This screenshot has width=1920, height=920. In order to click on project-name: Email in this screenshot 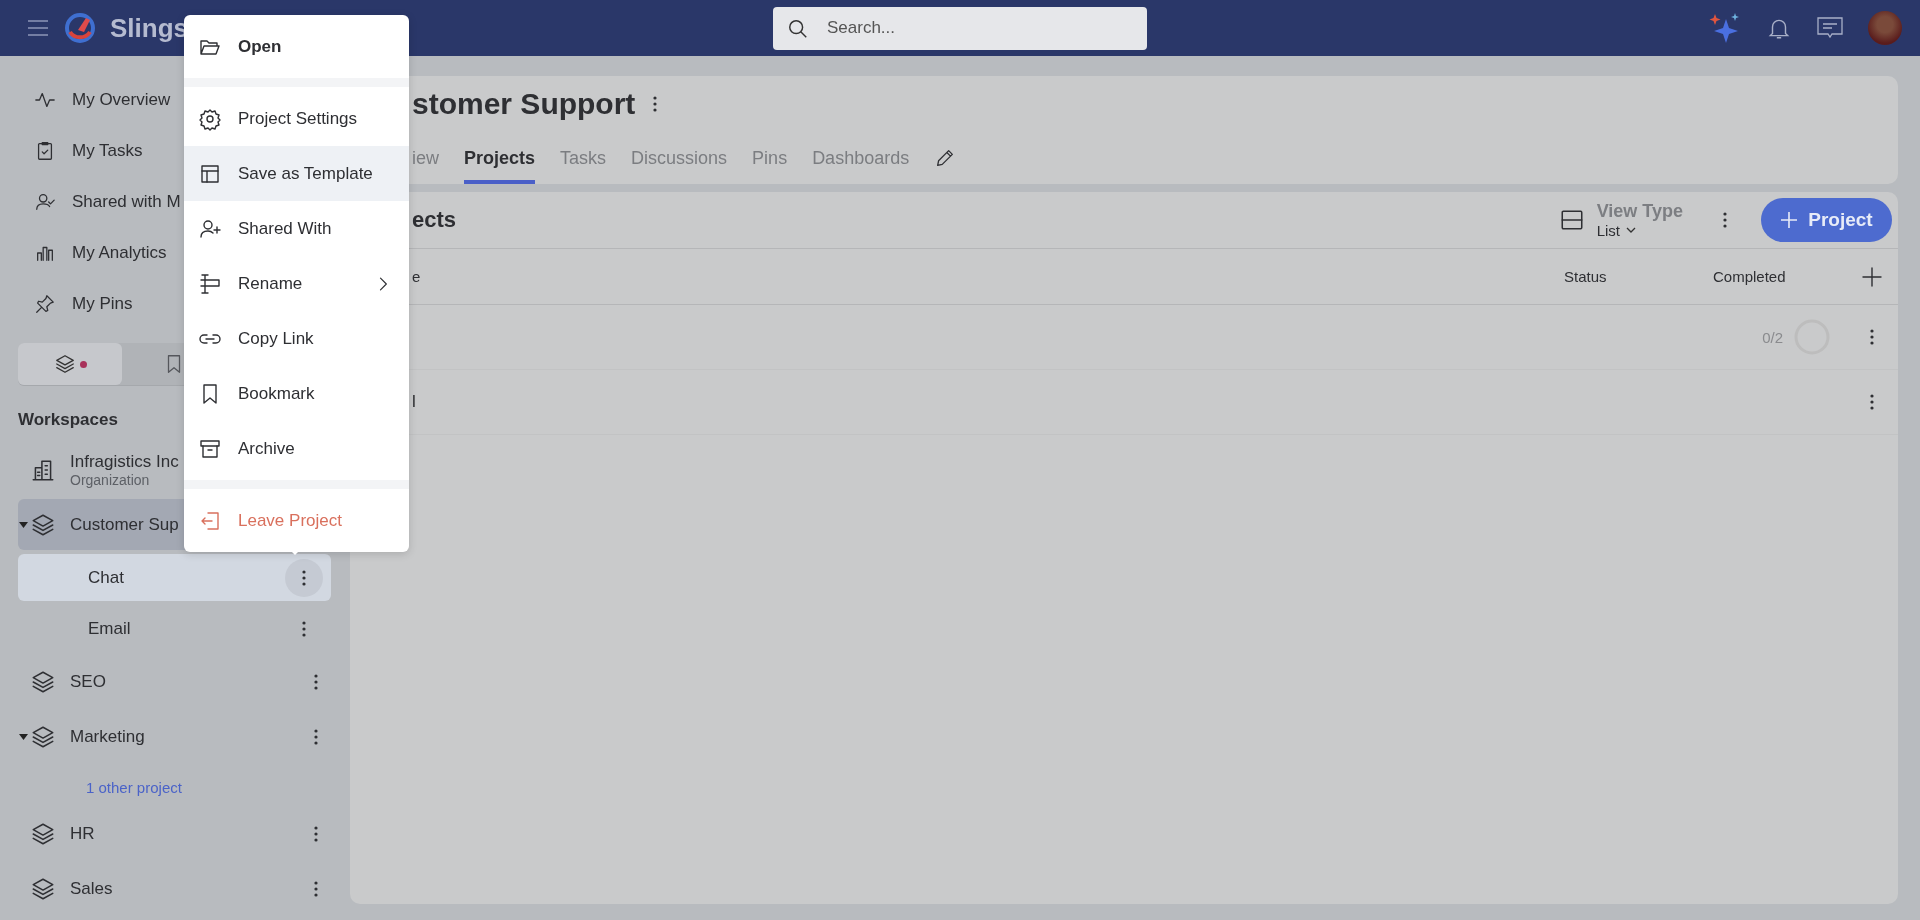, I will do `click(110, 628)`.